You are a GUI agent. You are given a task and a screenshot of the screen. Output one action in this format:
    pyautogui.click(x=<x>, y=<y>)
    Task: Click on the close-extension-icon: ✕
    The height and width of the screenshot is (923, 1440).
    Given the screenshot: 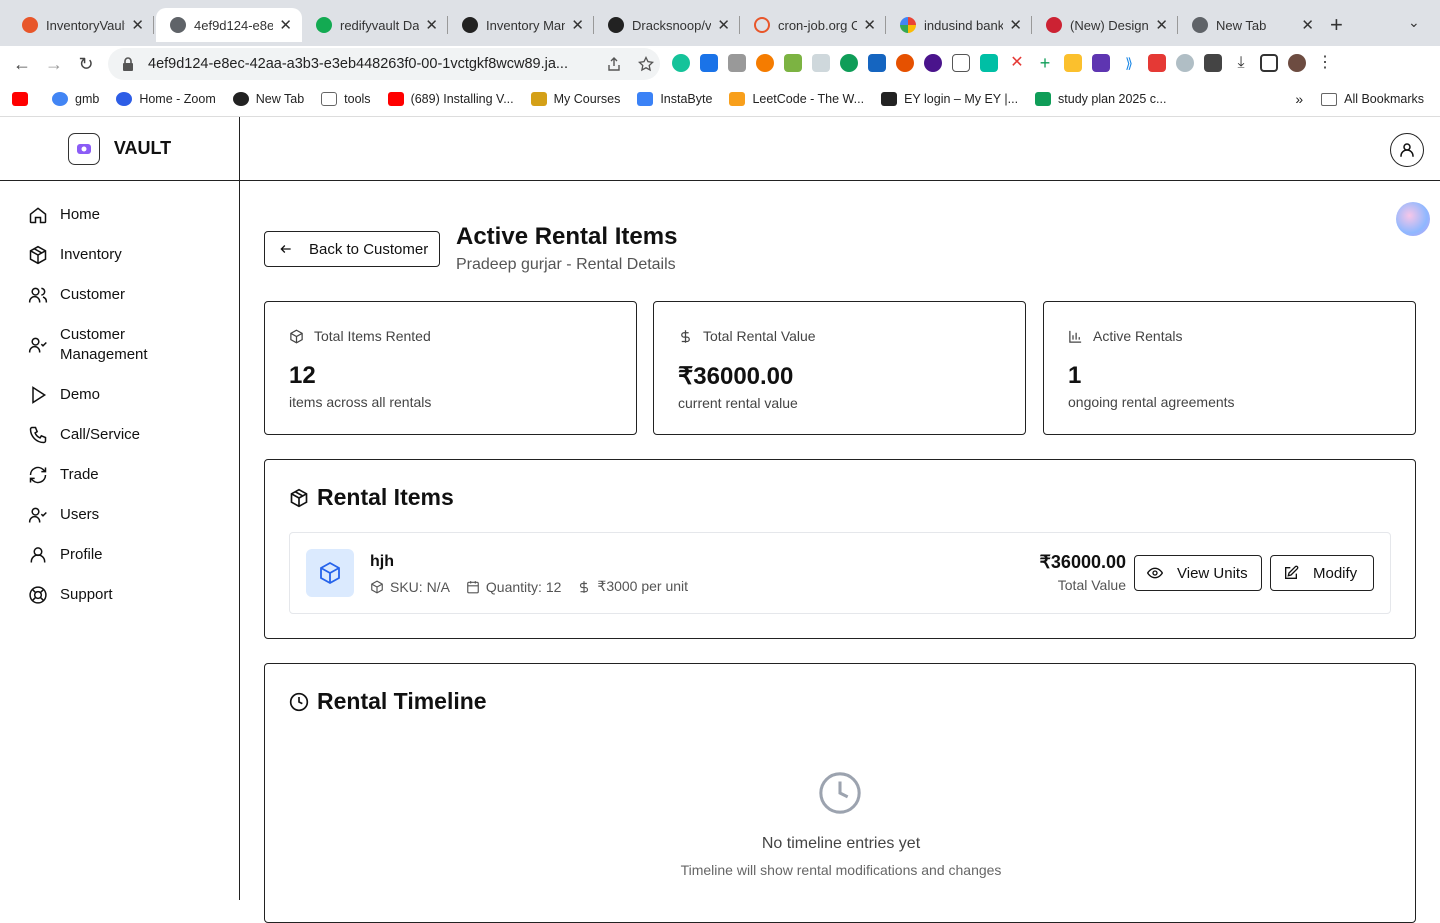 What is the action you would take?
    pyautogui.click(x=1017, y=63)
    